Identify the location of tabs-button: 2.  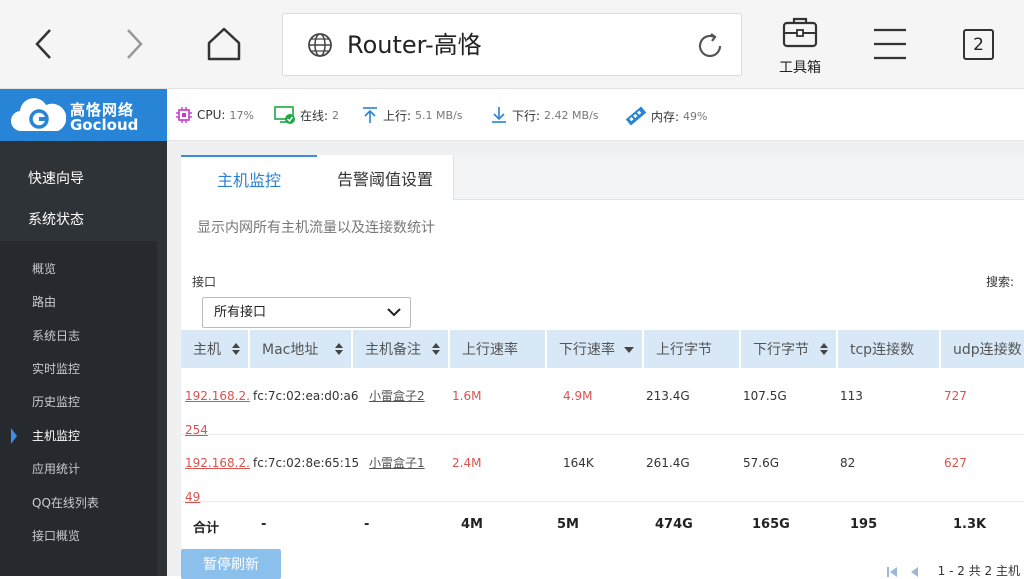
(979, 44).